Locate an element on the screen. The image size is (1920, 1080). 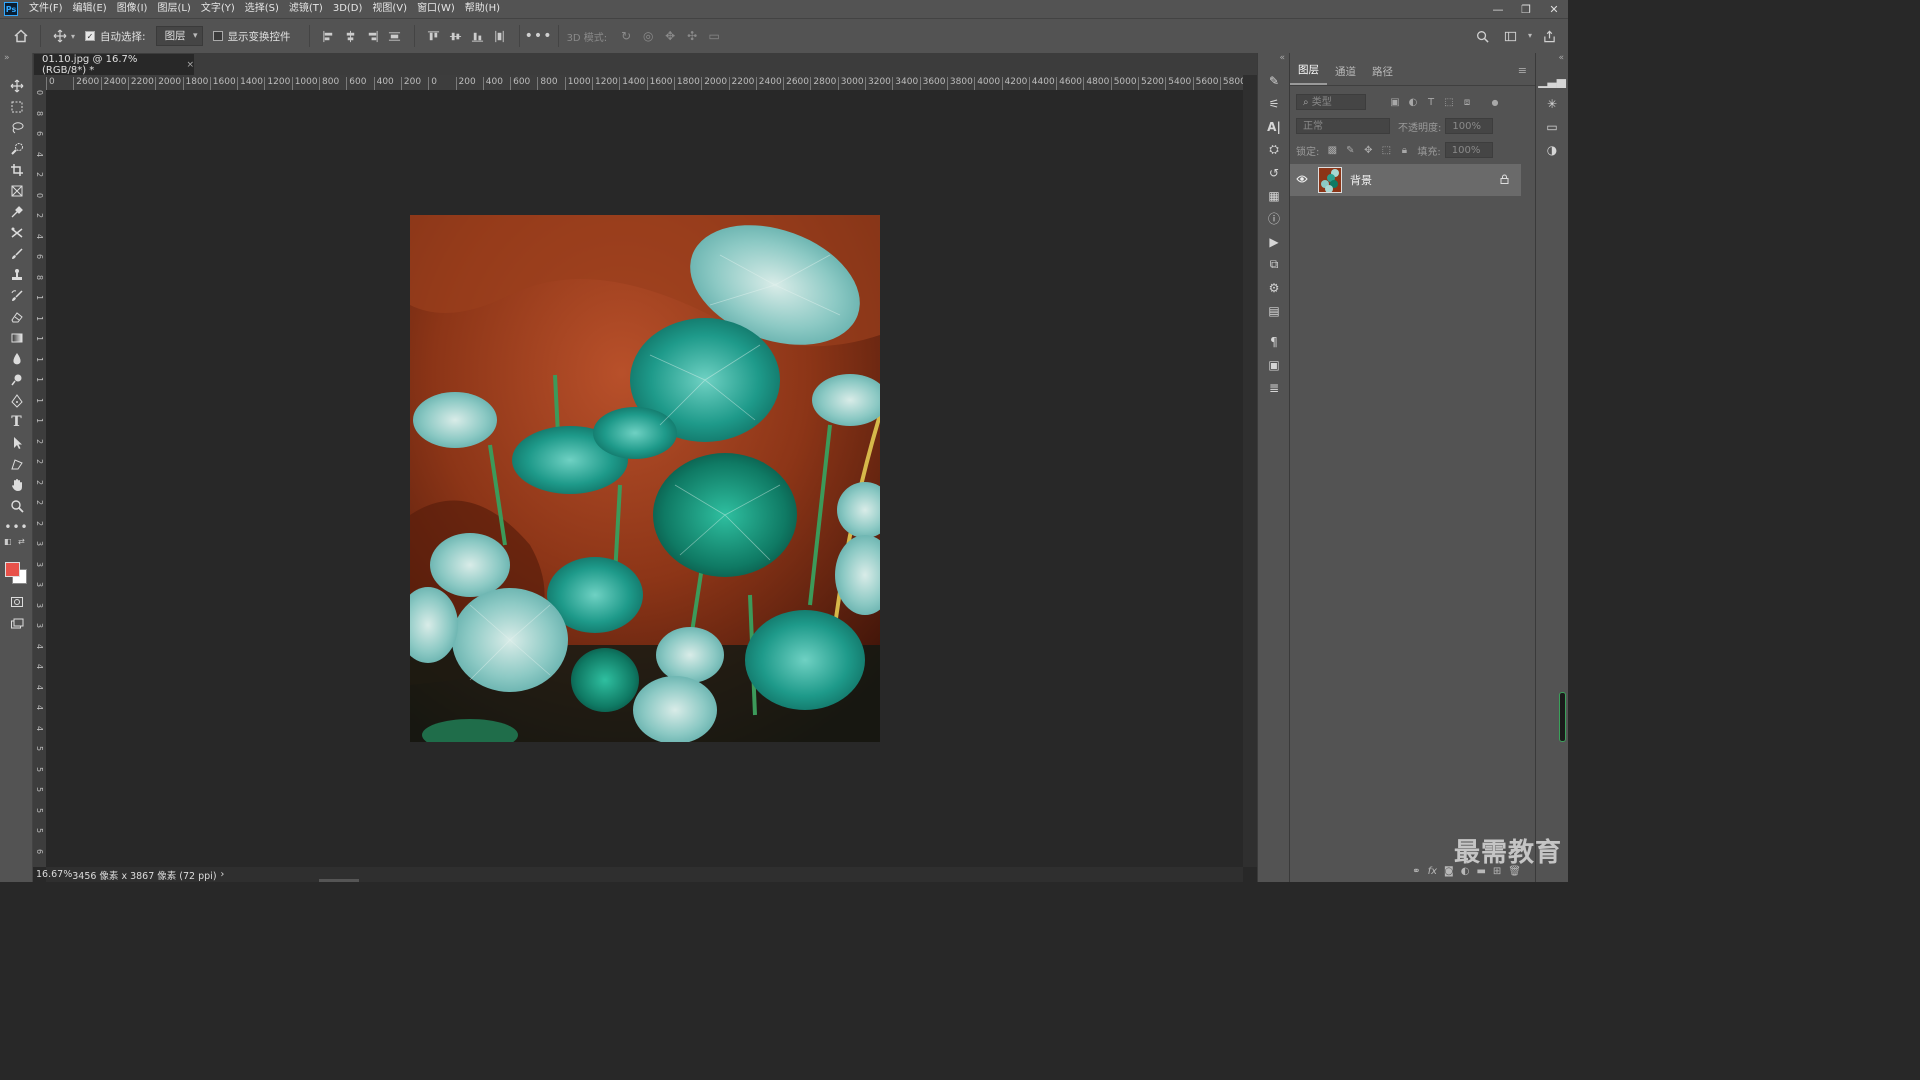
paragraph-icon: ¶ is located at coordinates (1274, 341).